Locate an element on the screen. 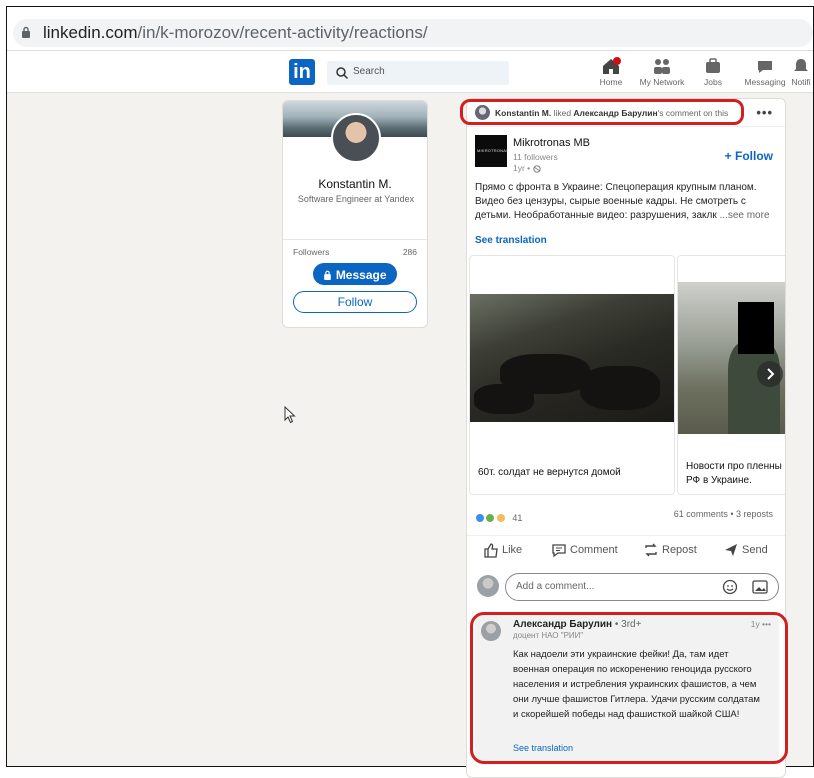 Image resolution: width=814 pixels, height=778 pixels. insightful-reaction-icon is located at coordinates (500, 517).